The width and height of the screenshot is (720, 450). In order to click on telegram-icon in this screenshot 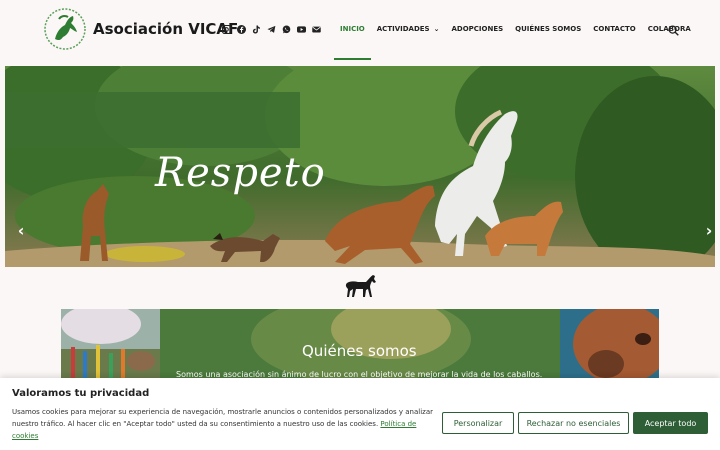, I will do `click(271, 29)`.